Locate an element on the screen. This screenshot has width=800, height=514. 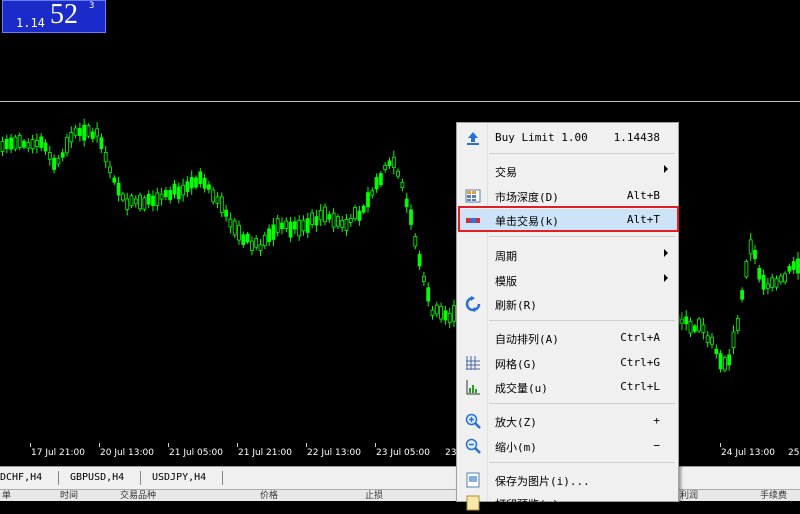
column-header: 交易品种 is located at coordinates (138, 495).